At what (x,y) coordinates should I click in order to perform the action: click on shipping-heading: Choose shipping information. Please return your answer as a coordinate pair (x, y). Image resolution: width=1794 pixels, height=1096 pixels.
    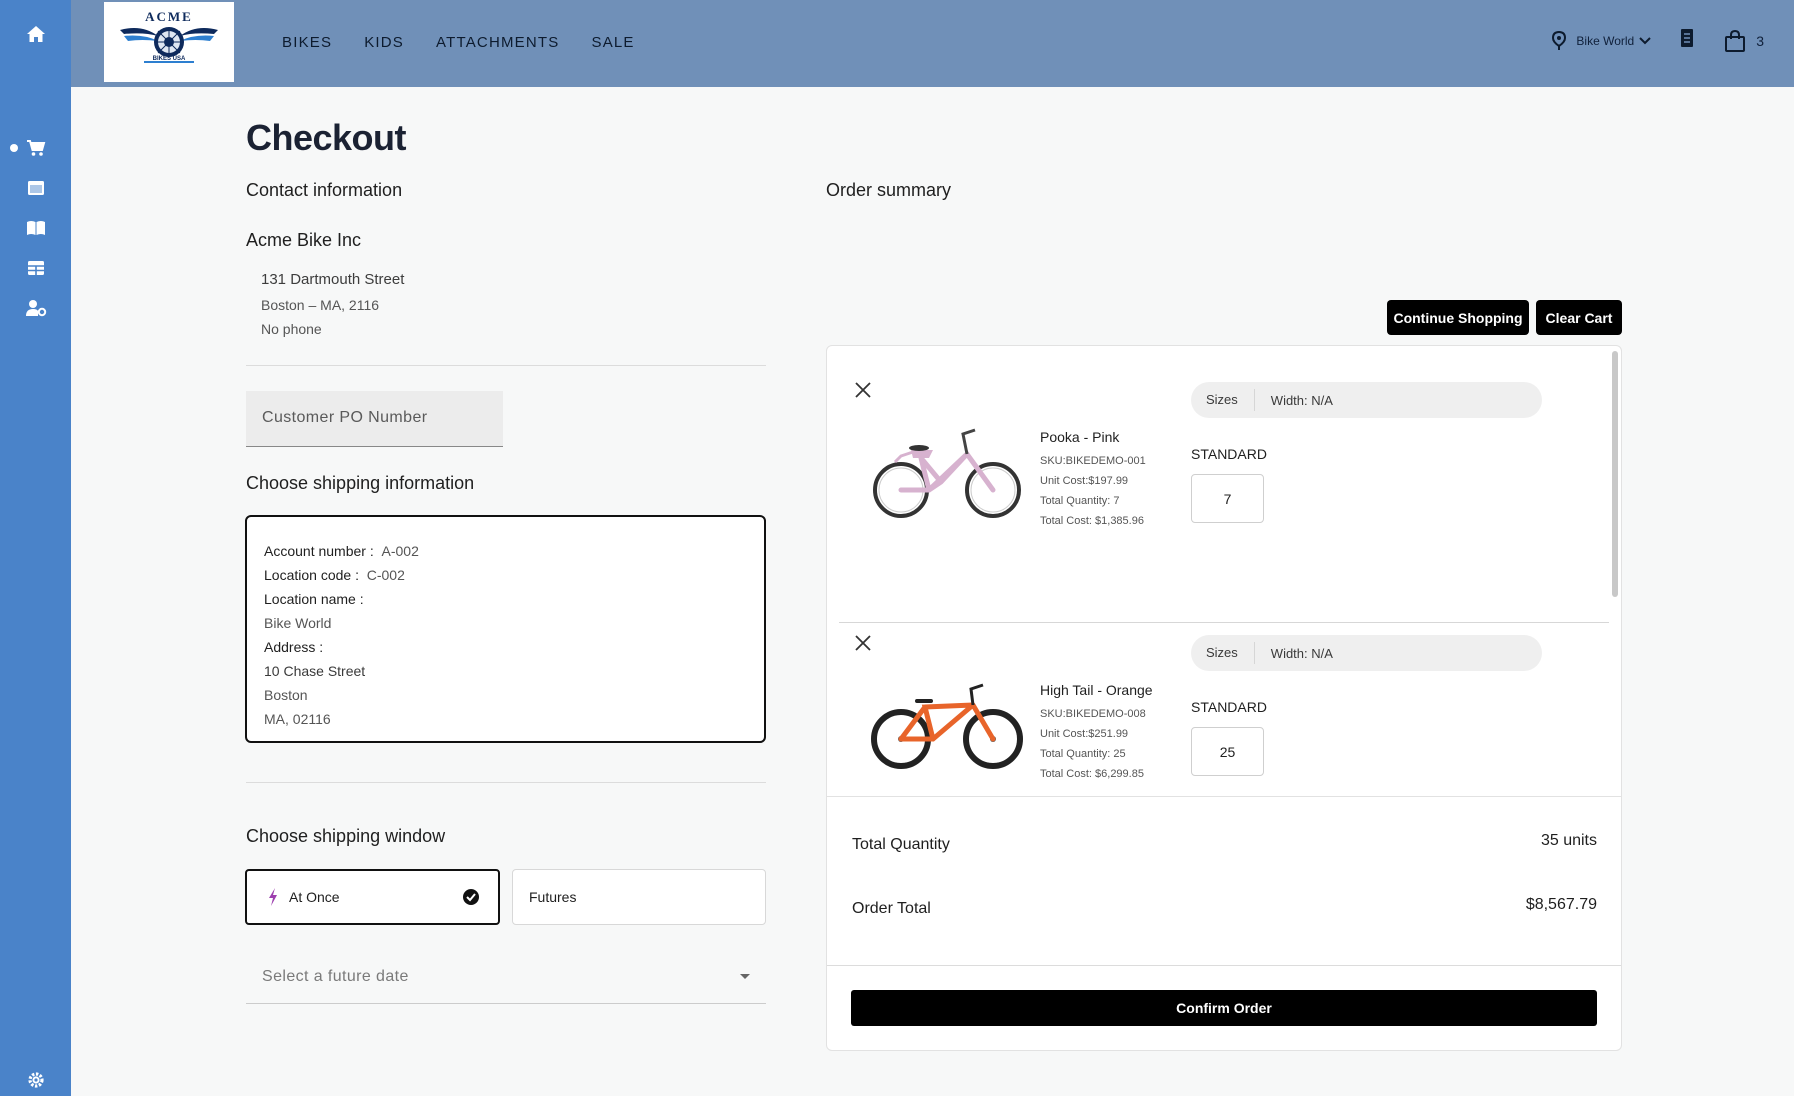
    Looking at the image, I should click on (360, 483).